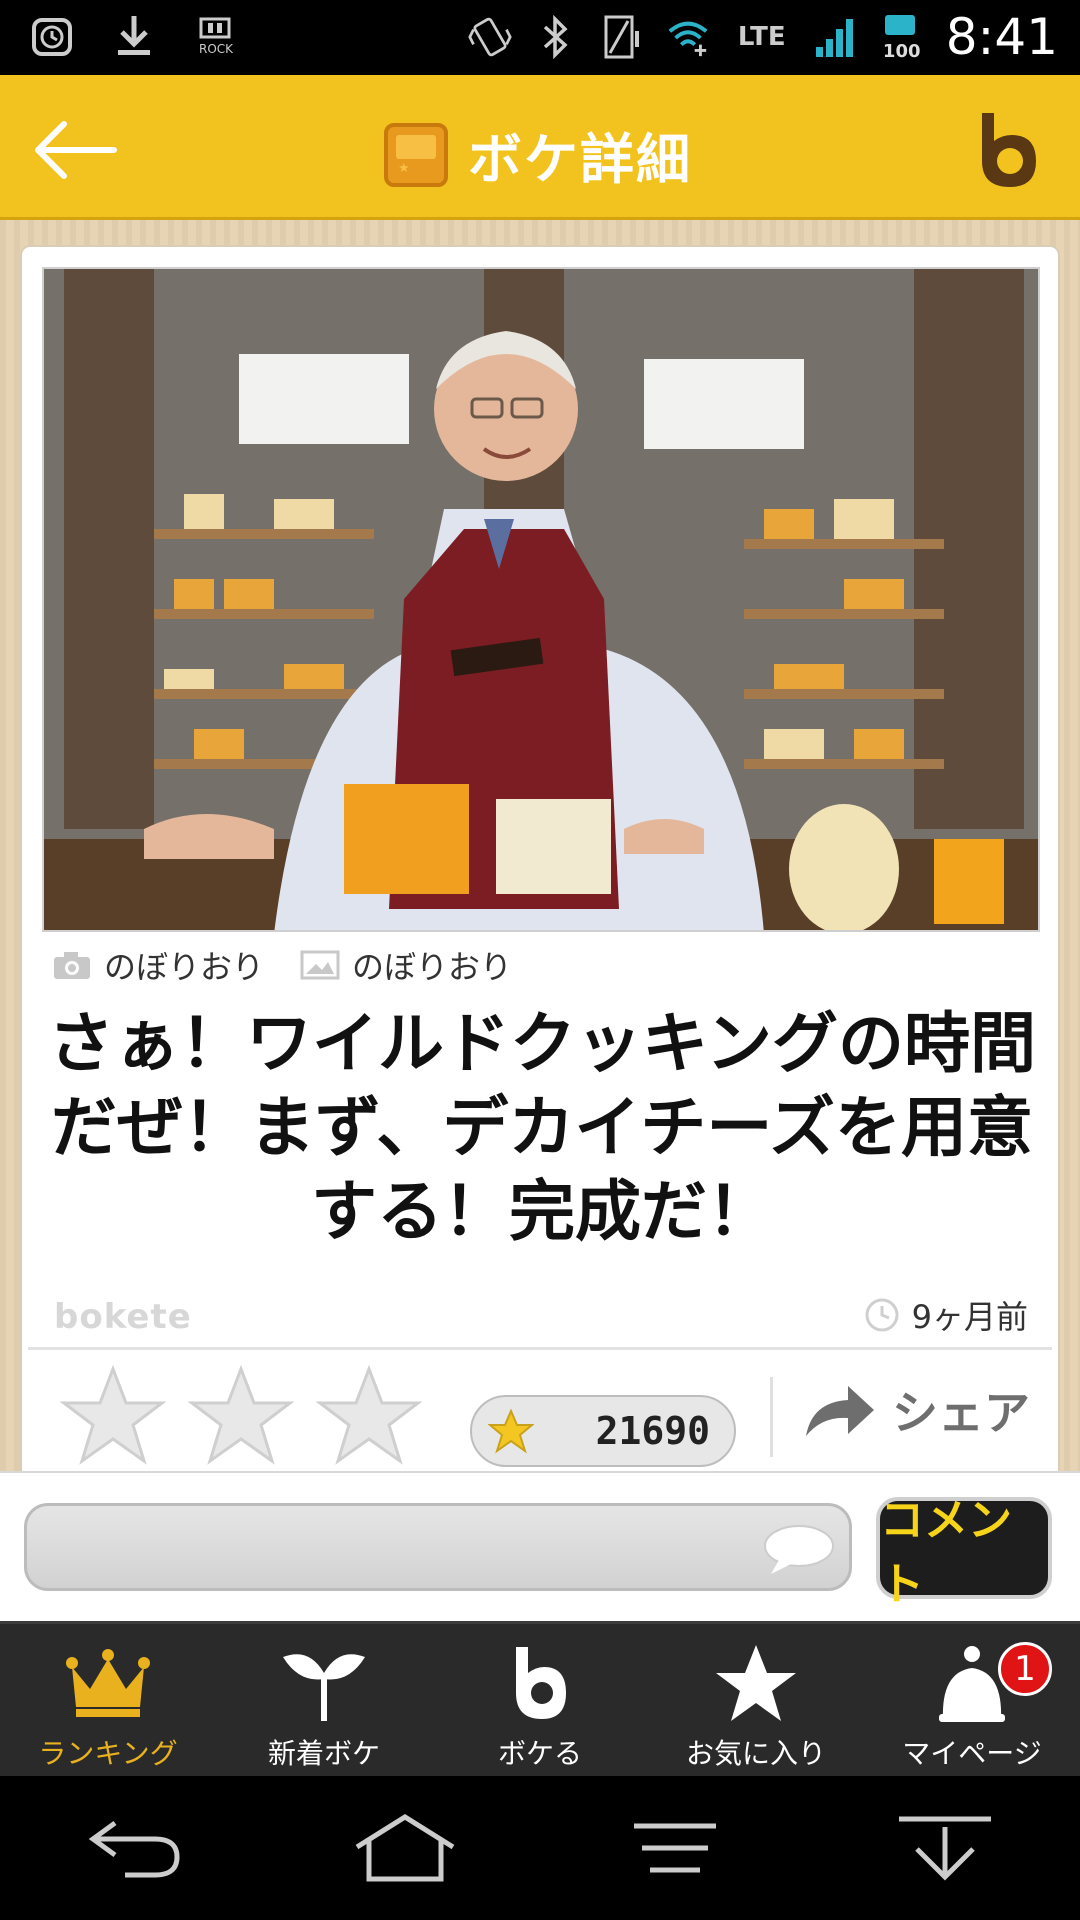  I want to click on vertical-divider, so click(771, 1417).